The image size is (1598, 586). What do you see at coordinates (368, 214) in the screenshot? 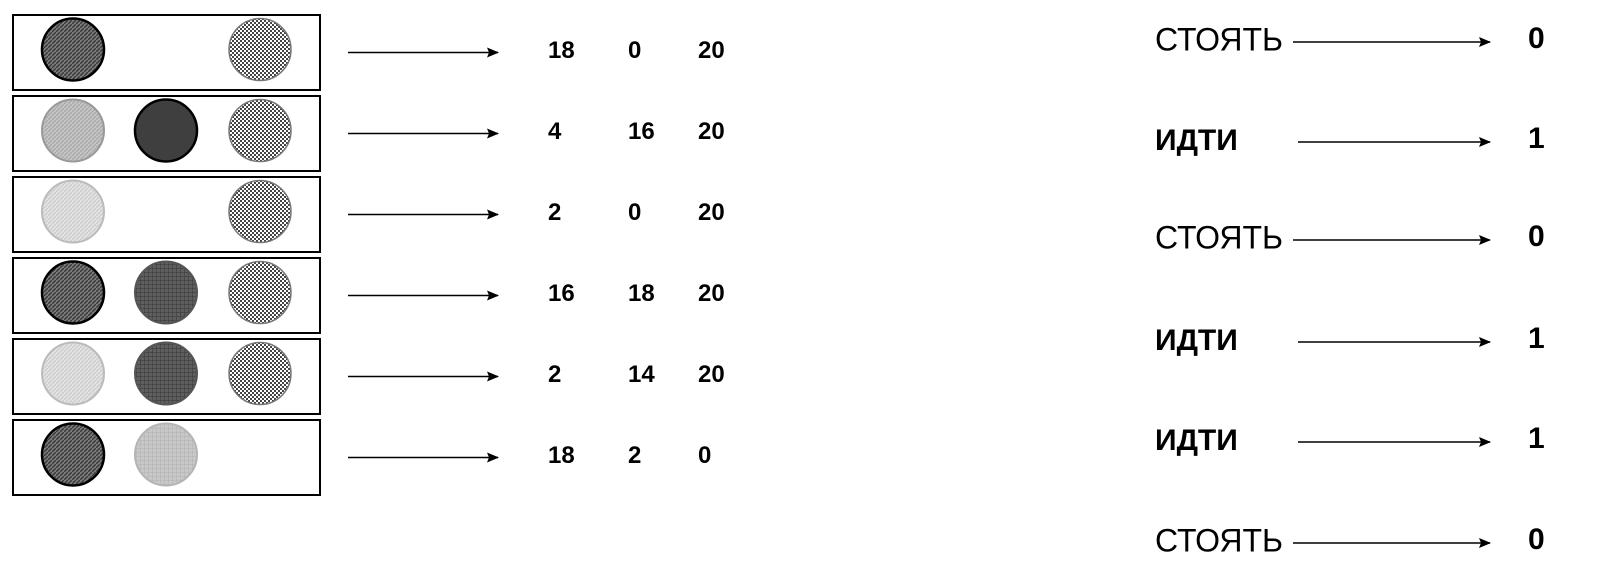
I see `light-row: 2 0 20` at bounding box center [368, 214].